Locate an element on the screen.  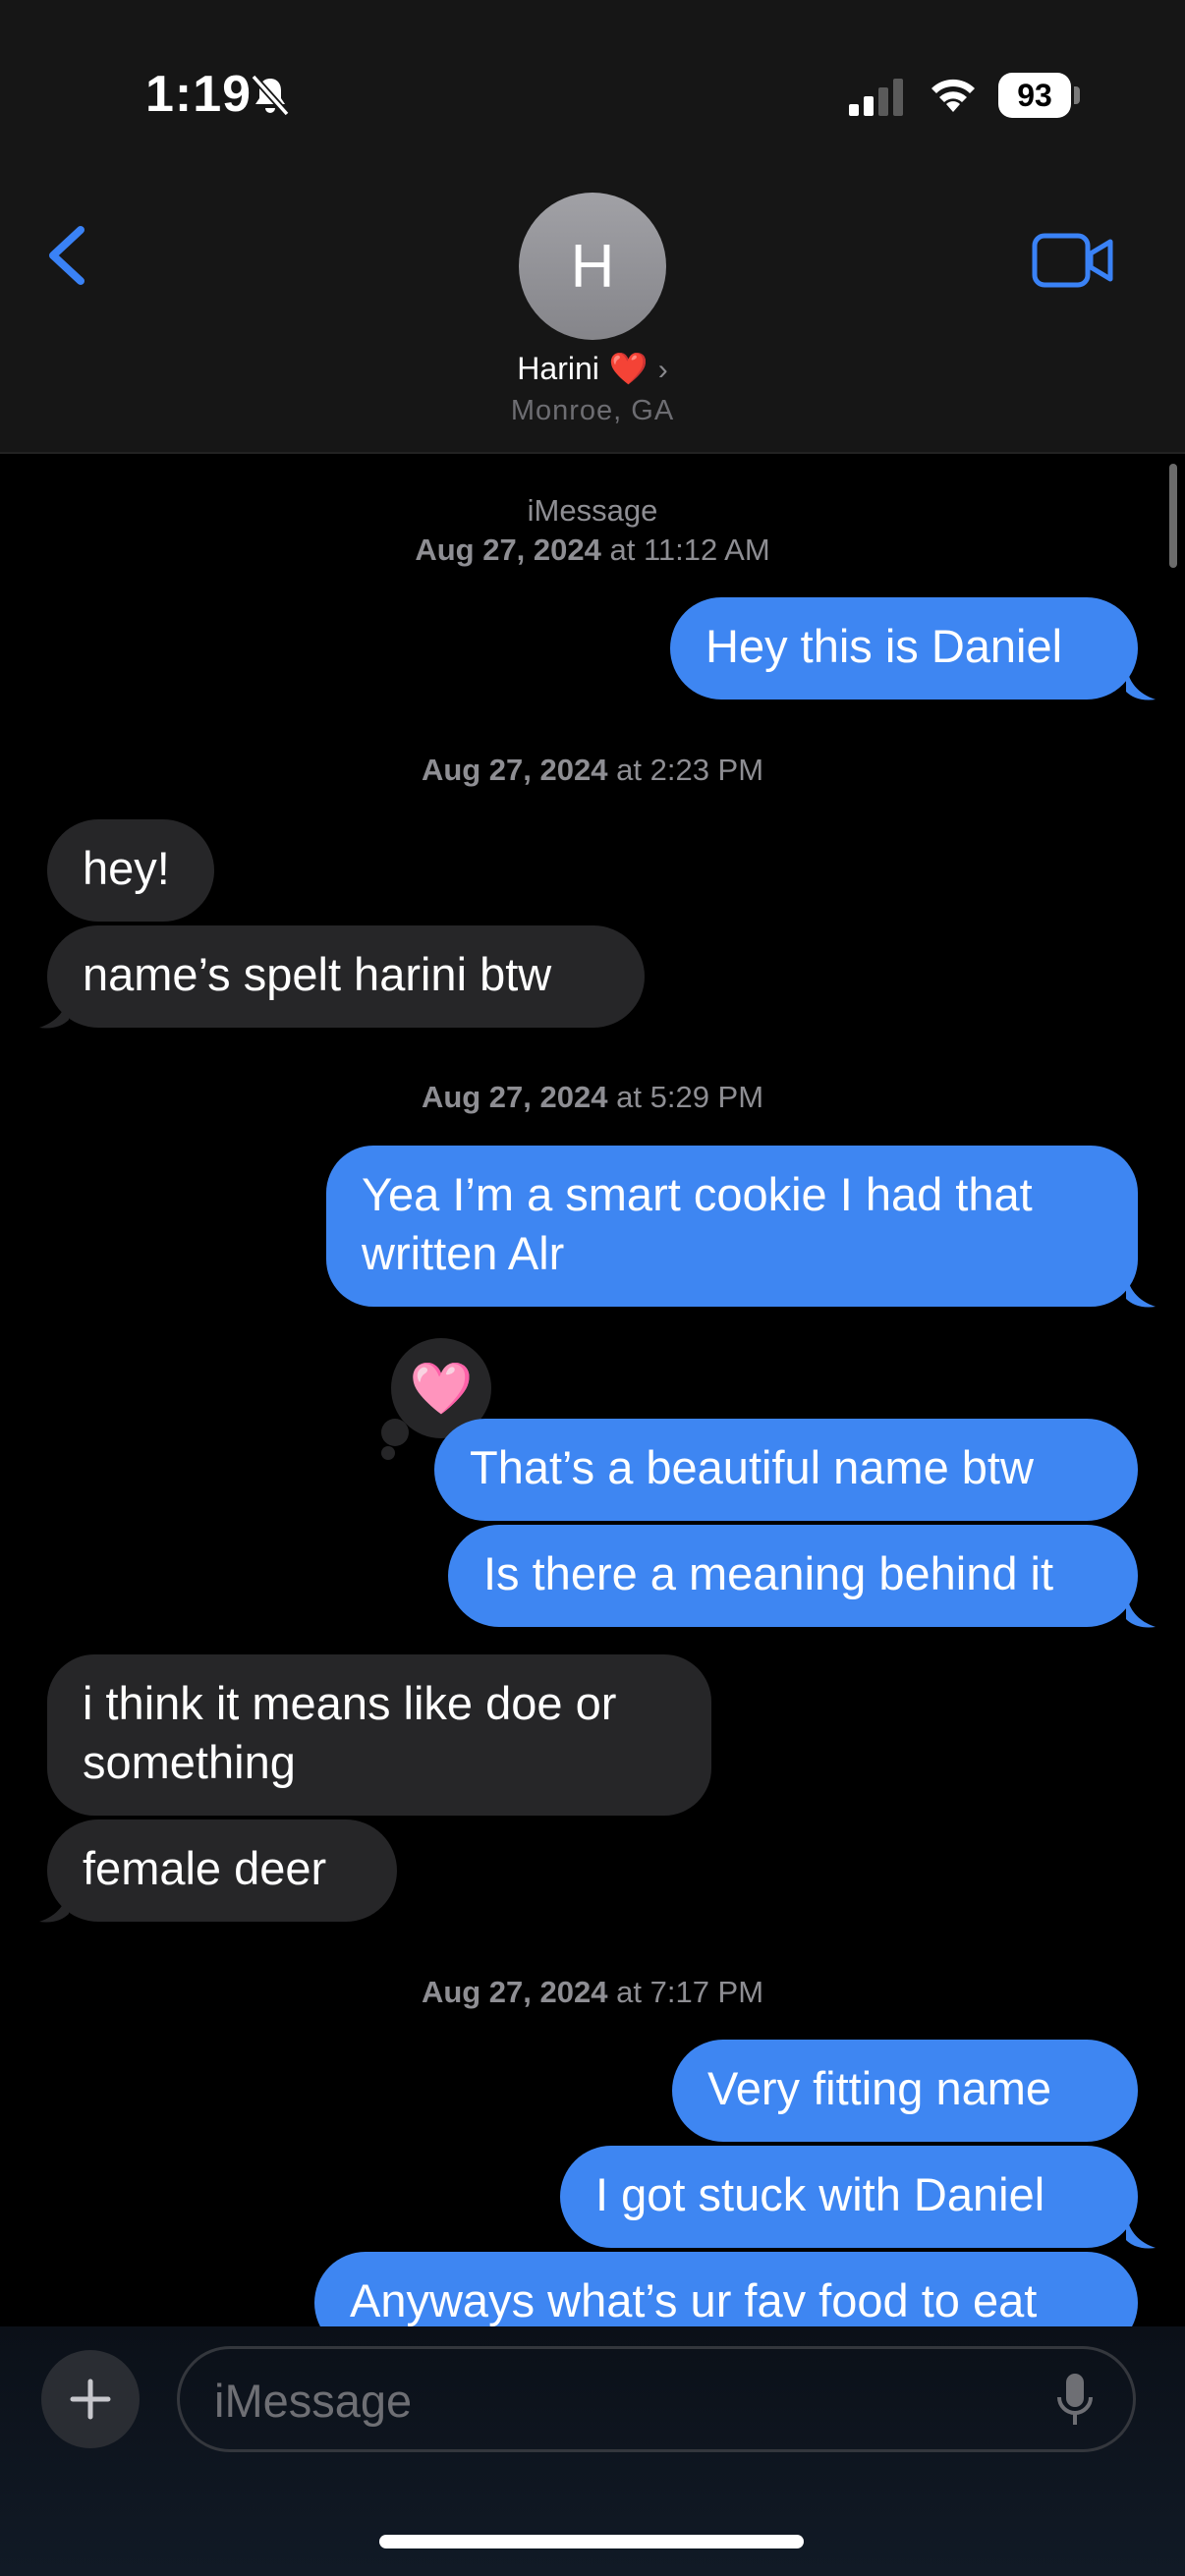
contact-avatar: H is located at coordinates (592, 266).